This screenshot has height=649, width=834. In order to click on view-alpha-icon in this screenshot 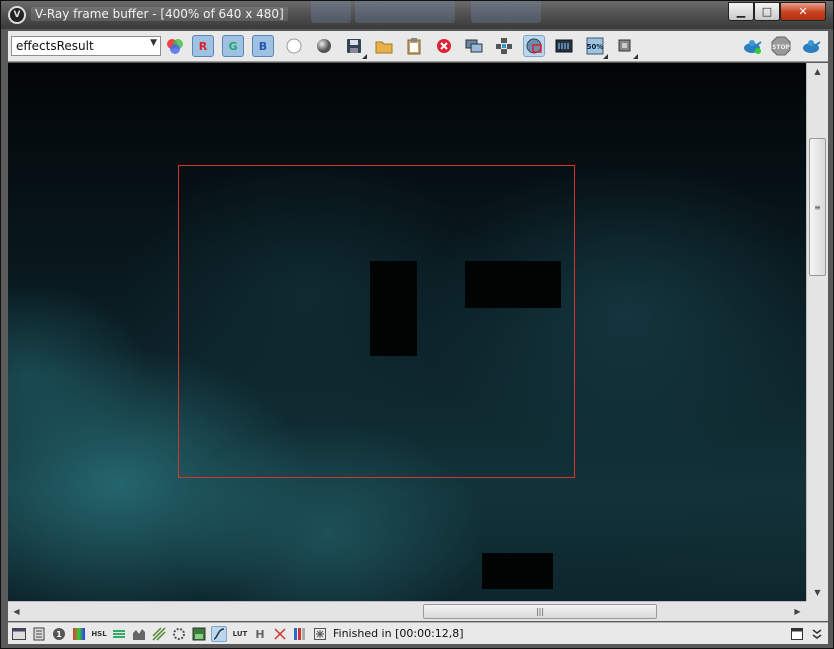, I will do `click(294, 46)`.